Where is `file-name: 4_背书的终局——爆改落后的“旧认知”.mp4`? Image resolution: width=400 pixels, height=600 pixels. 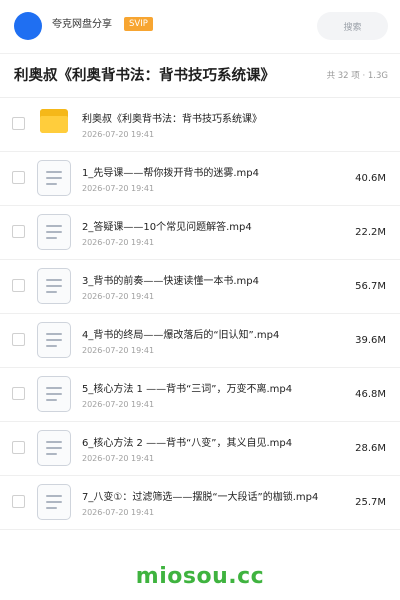 file-name: 4_背书的终局——爆改落后的“旧认知”.mp4 is located at coordinates (181, 335).